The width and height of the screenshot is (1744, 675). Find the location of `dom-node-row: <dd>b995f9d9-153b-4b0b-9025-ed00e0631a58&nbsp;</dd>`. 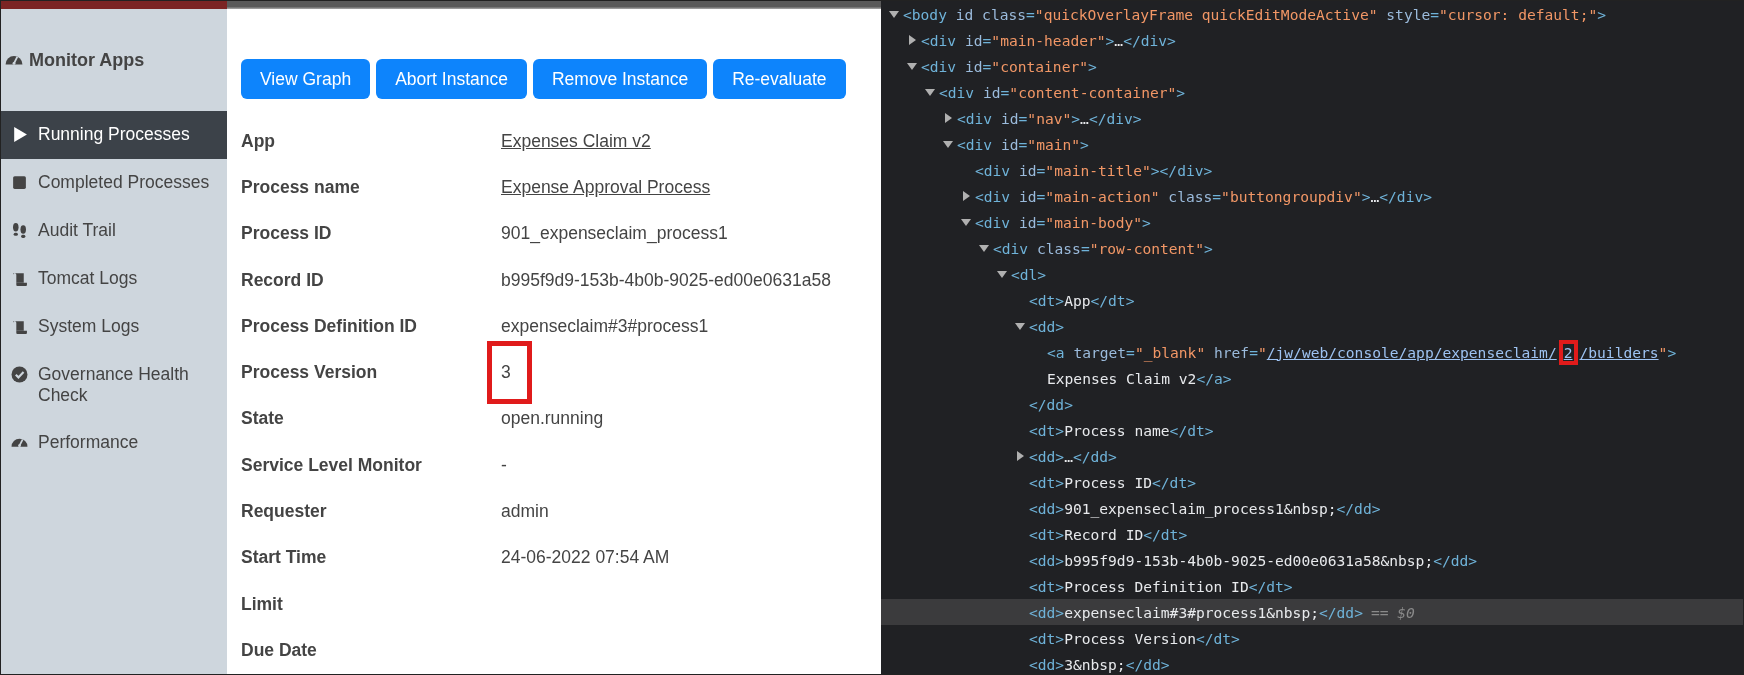

dom-node-row: <dd>b995f9d9-153b-4b0b-9025-ed00e0631a58&nbsp;</dd> is located at coordinates (1312, 560).